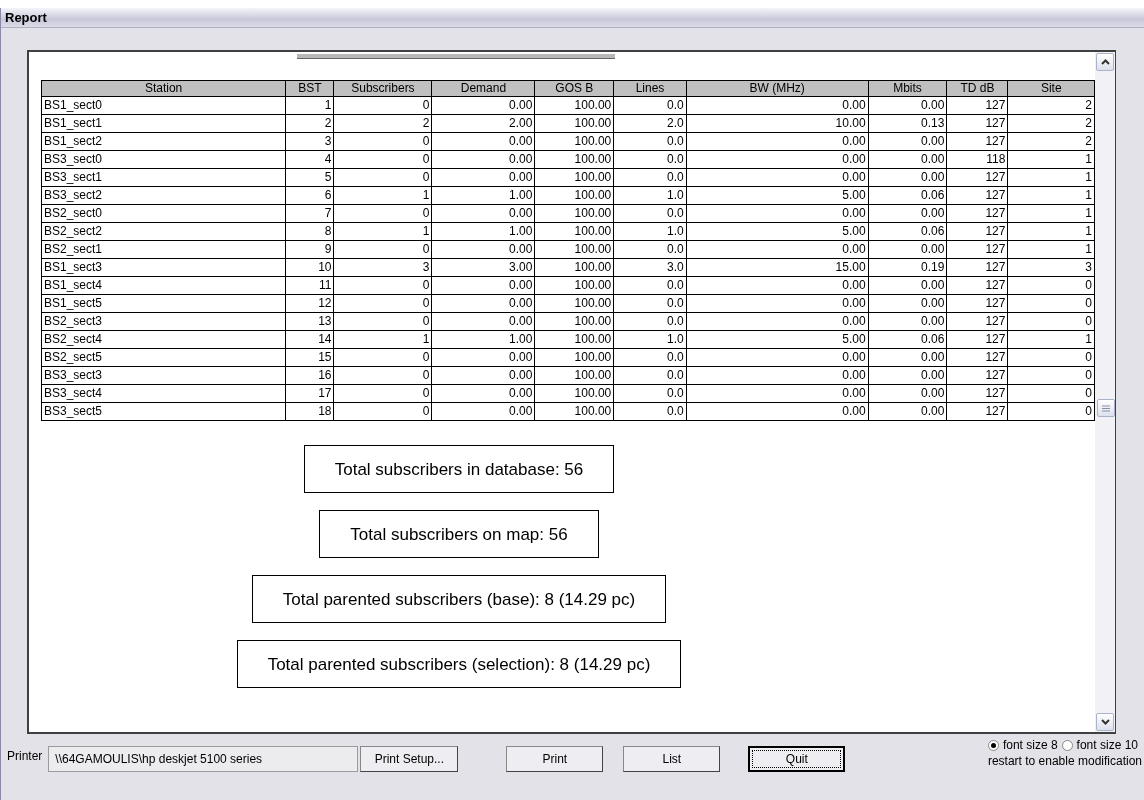 The height and width of the screenshot is (800, 1144). What do you see at coordinates (309, 393) in the screenshot?
I see `table-cell: 17` at bounding box center [309, 393].